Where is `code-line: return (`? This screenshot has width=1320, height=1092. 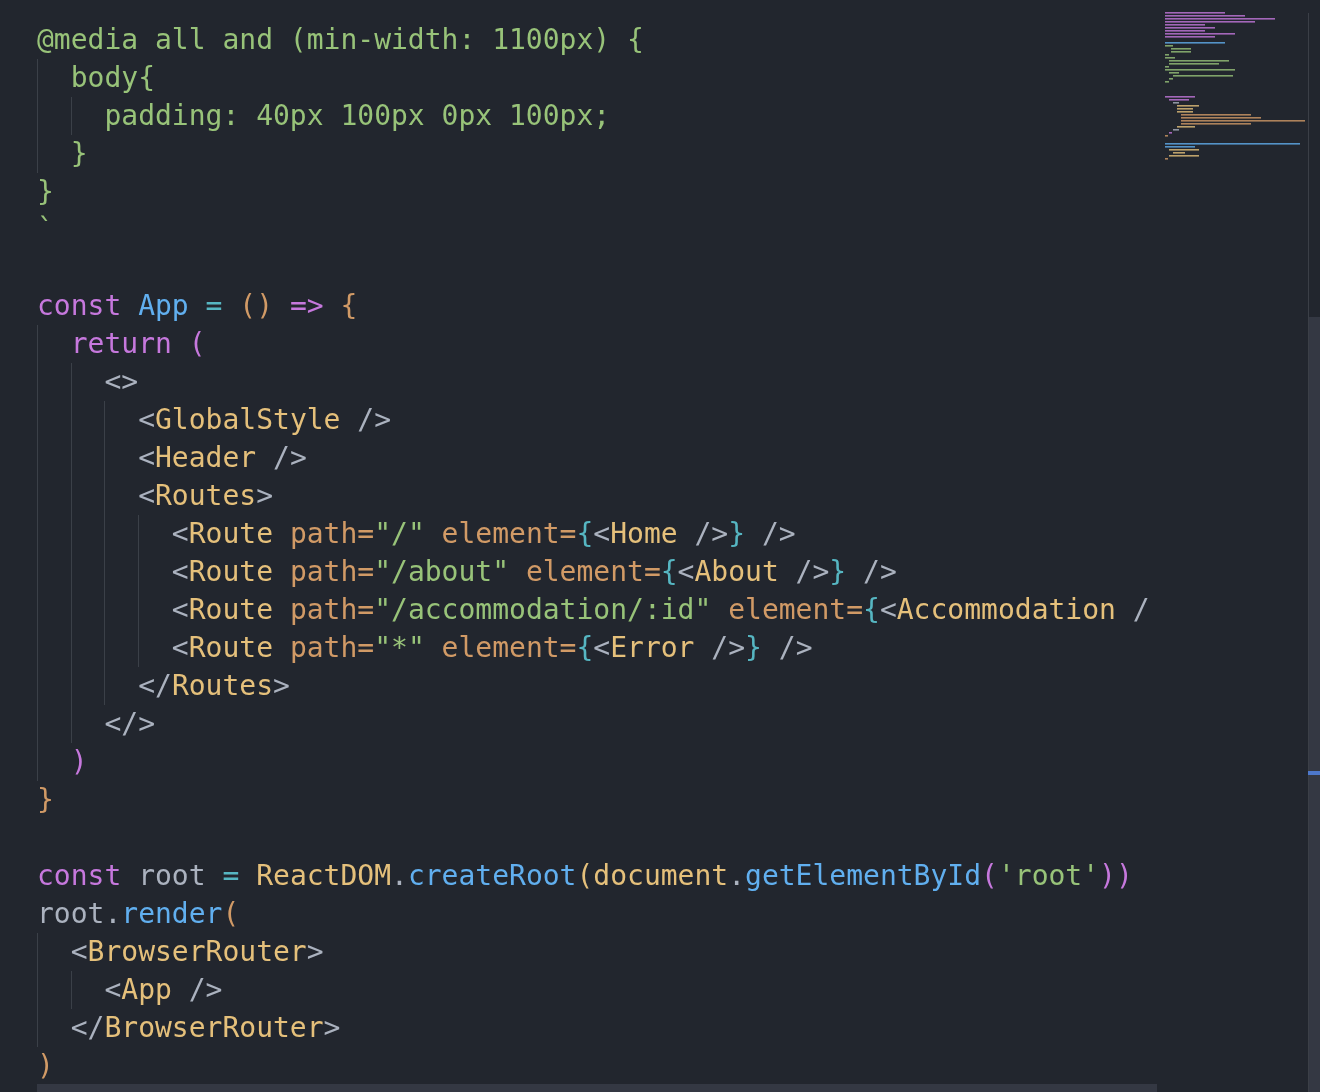 code-line: return ( is located at coordinates (138, 343).